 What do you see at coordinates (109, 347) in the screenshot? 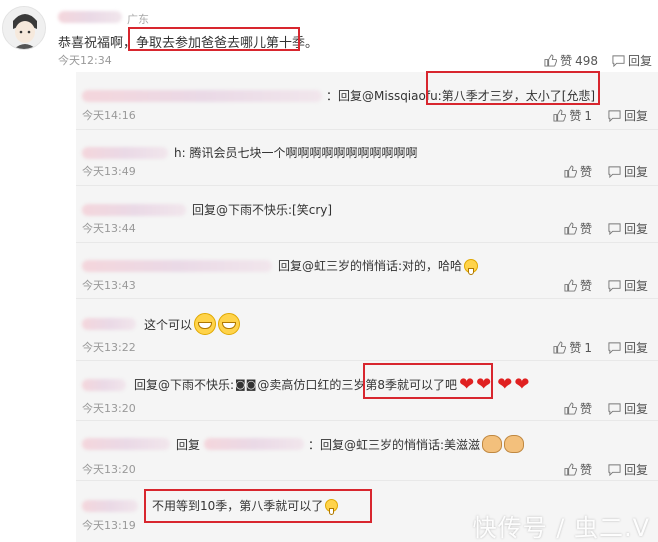
I see `reply-time: 今天13:22` at bounding box center [109, 347].